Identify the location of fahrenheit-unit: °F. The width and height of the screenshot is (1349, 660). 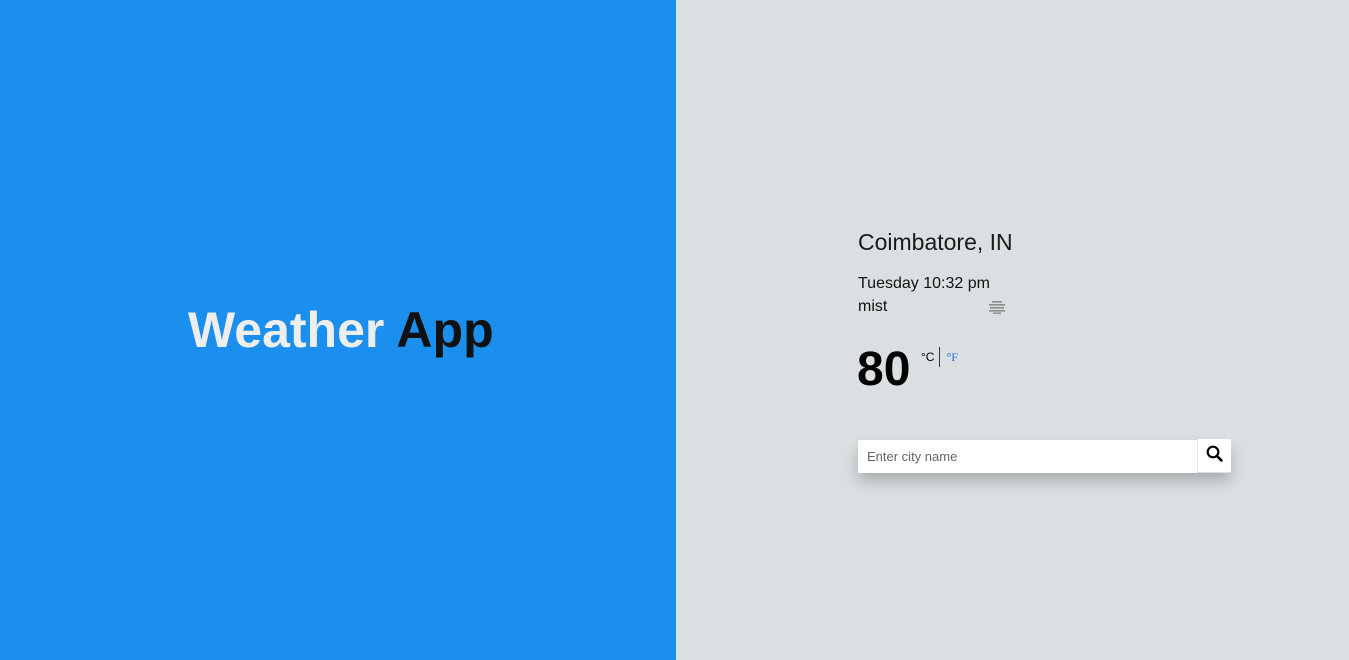
(948, 357).